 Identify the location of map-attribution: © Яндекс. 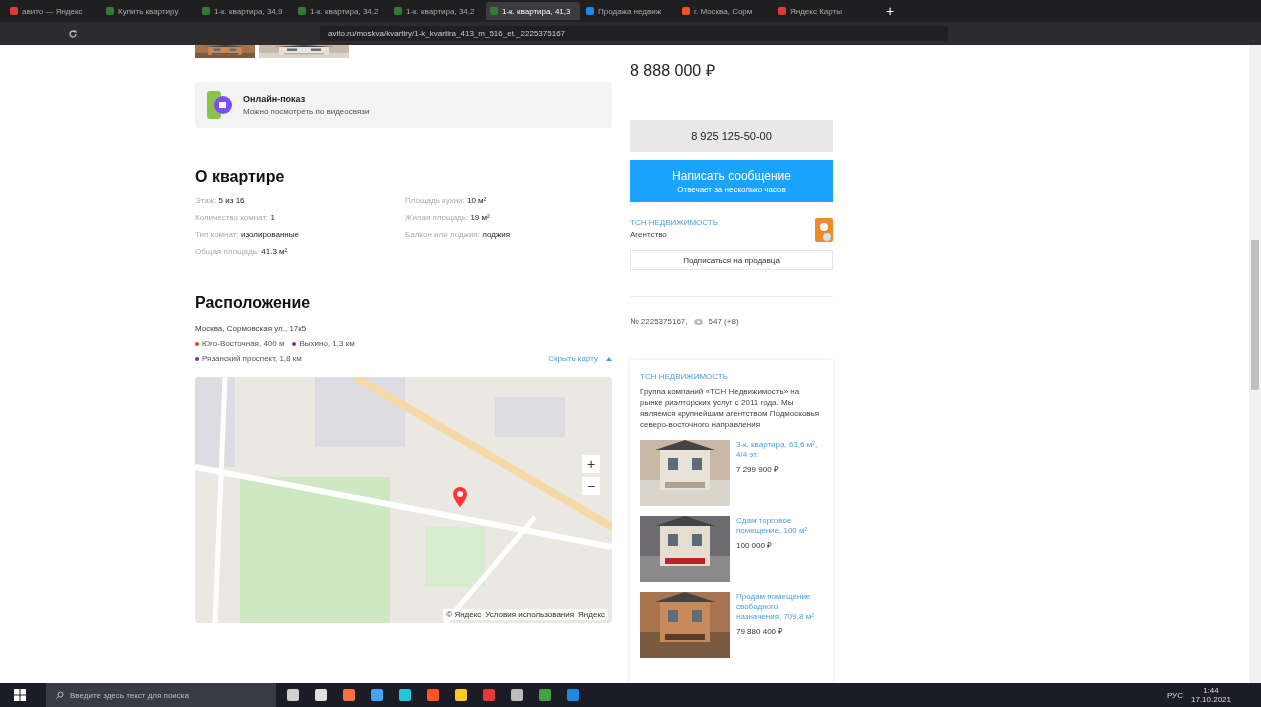
(464, 614).